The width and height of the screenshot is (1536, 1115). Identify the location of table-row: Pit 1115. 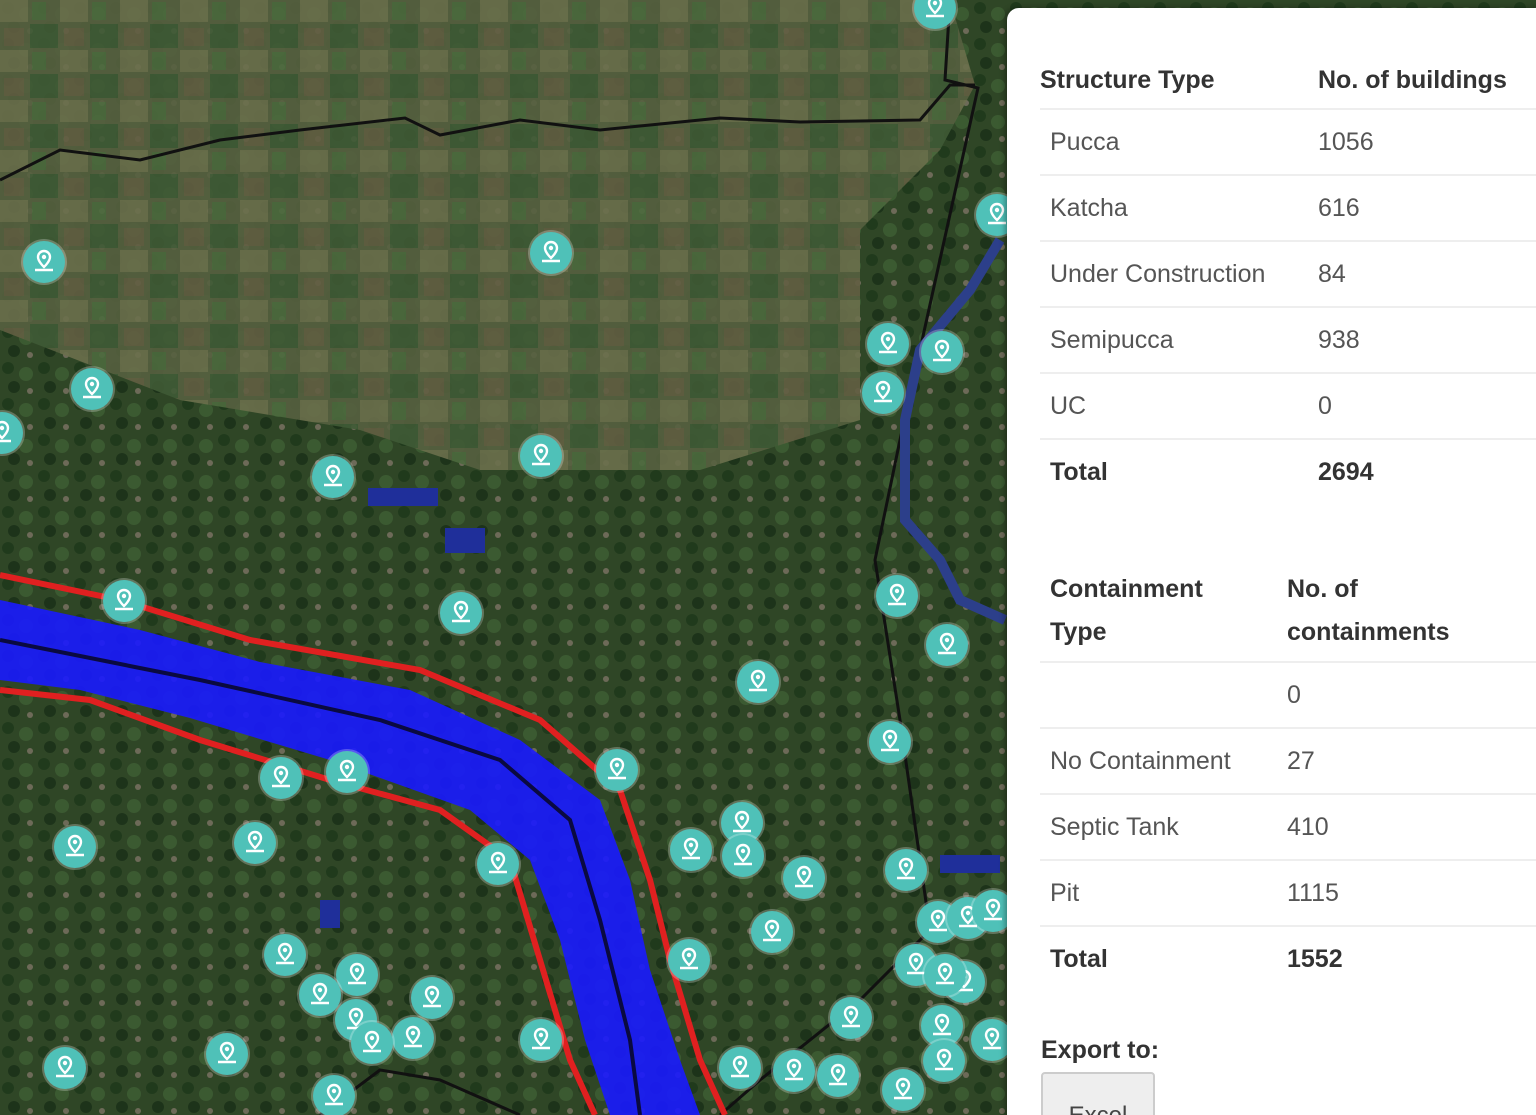
(1288, 892).